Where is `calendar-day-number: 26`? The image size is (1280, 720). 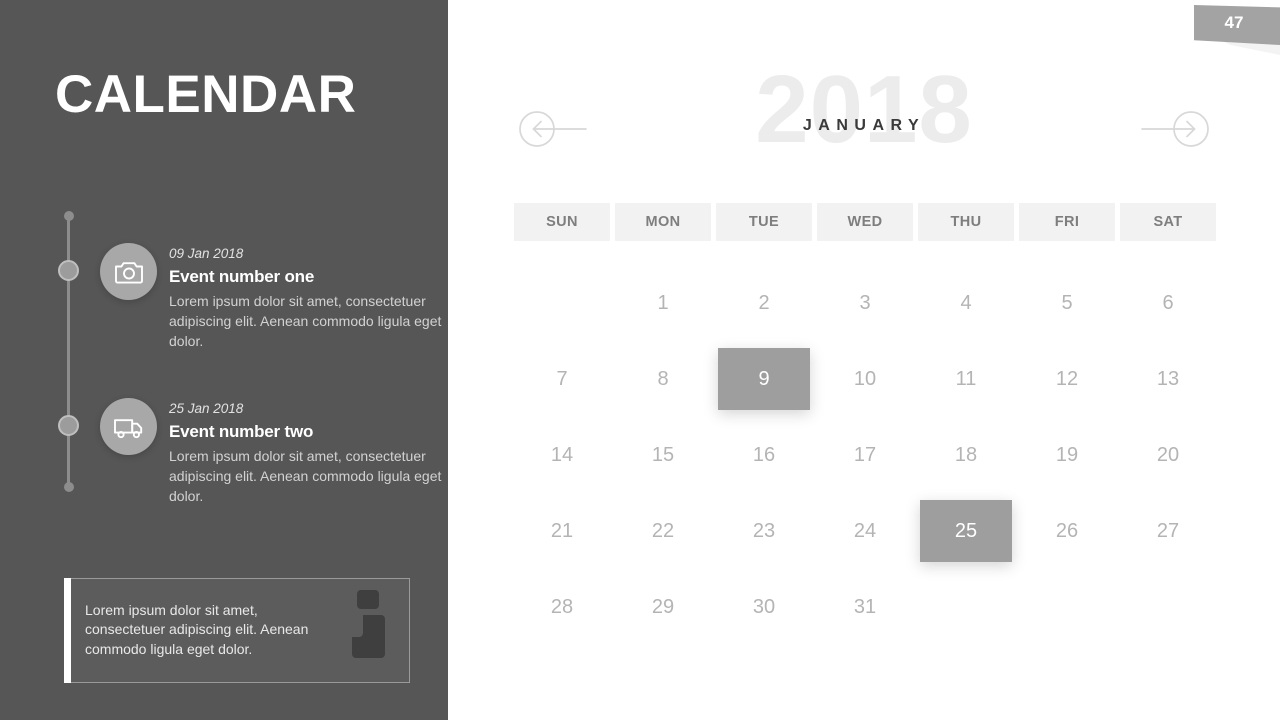 calendar-day-number: 26 is located at coordinates (1067, 530).